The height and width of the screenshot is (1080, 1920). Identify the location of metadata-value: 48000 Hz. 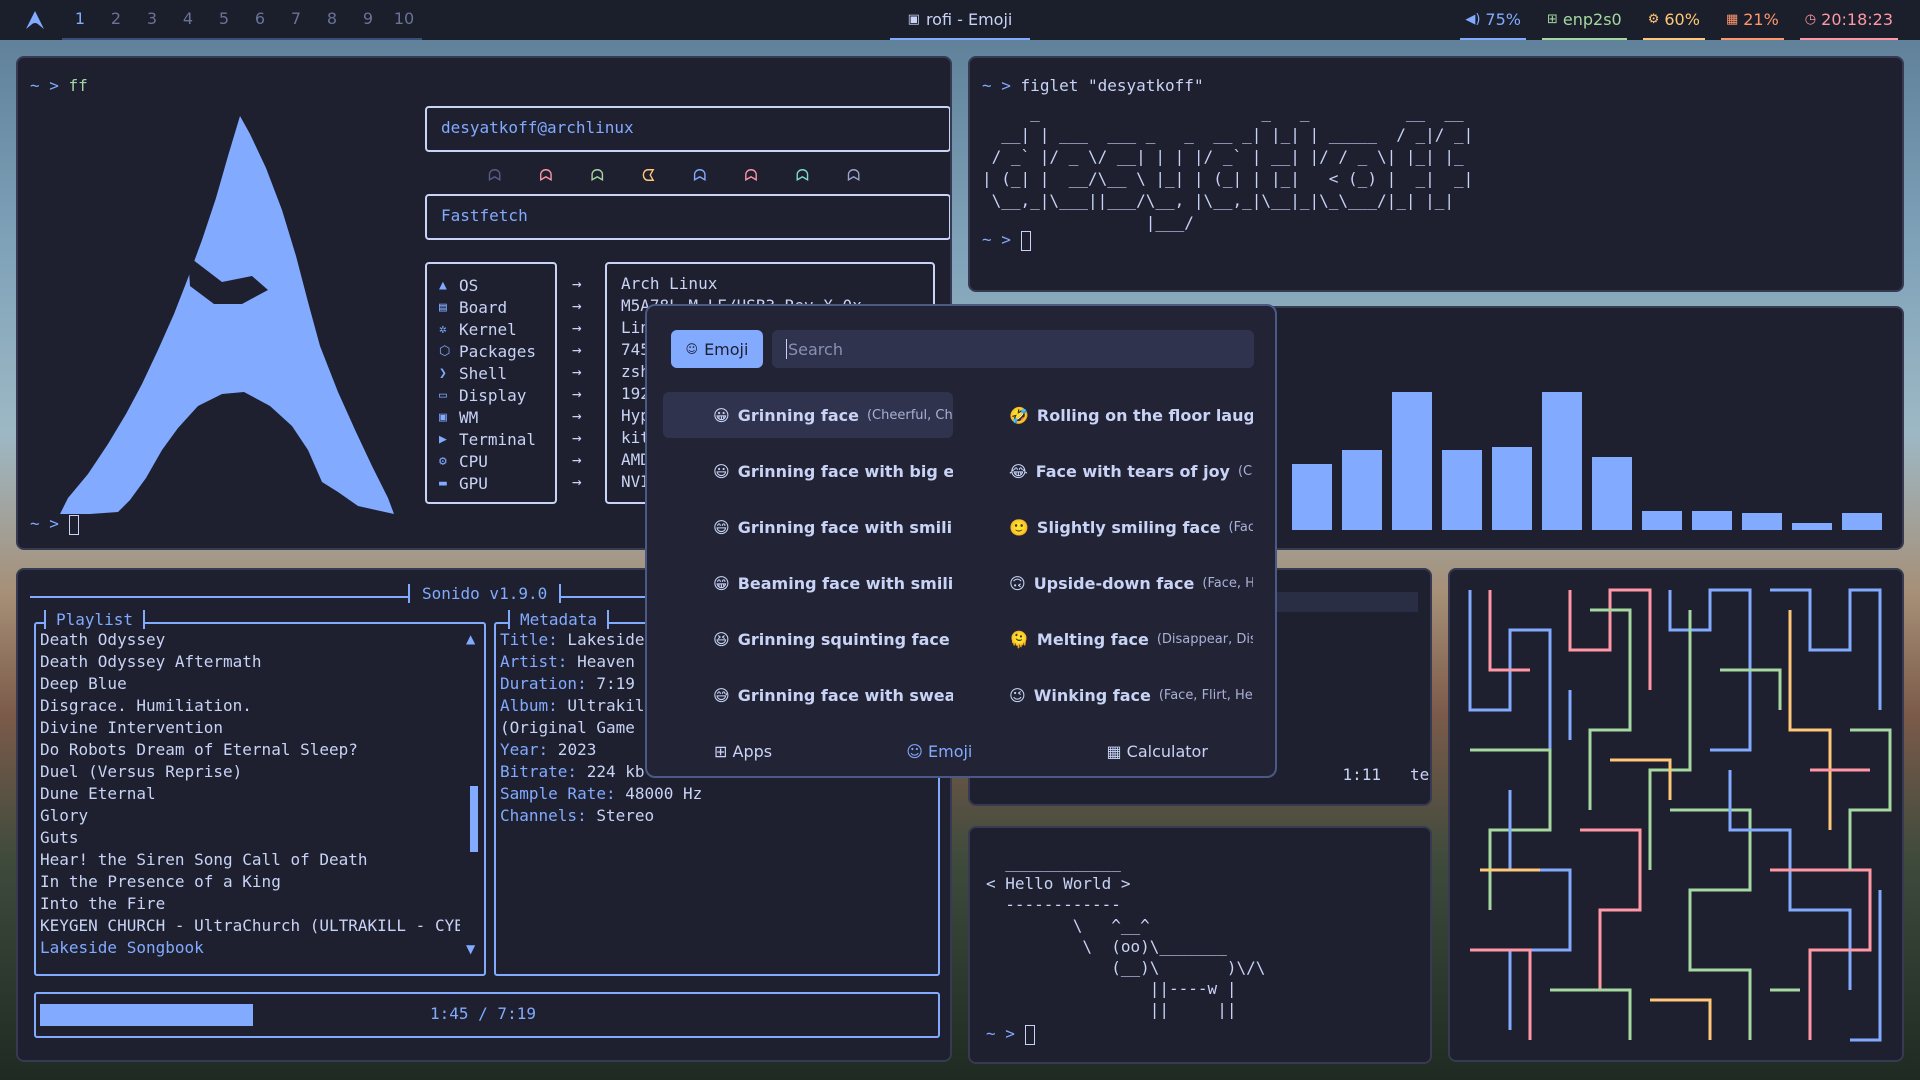
(659, 793).